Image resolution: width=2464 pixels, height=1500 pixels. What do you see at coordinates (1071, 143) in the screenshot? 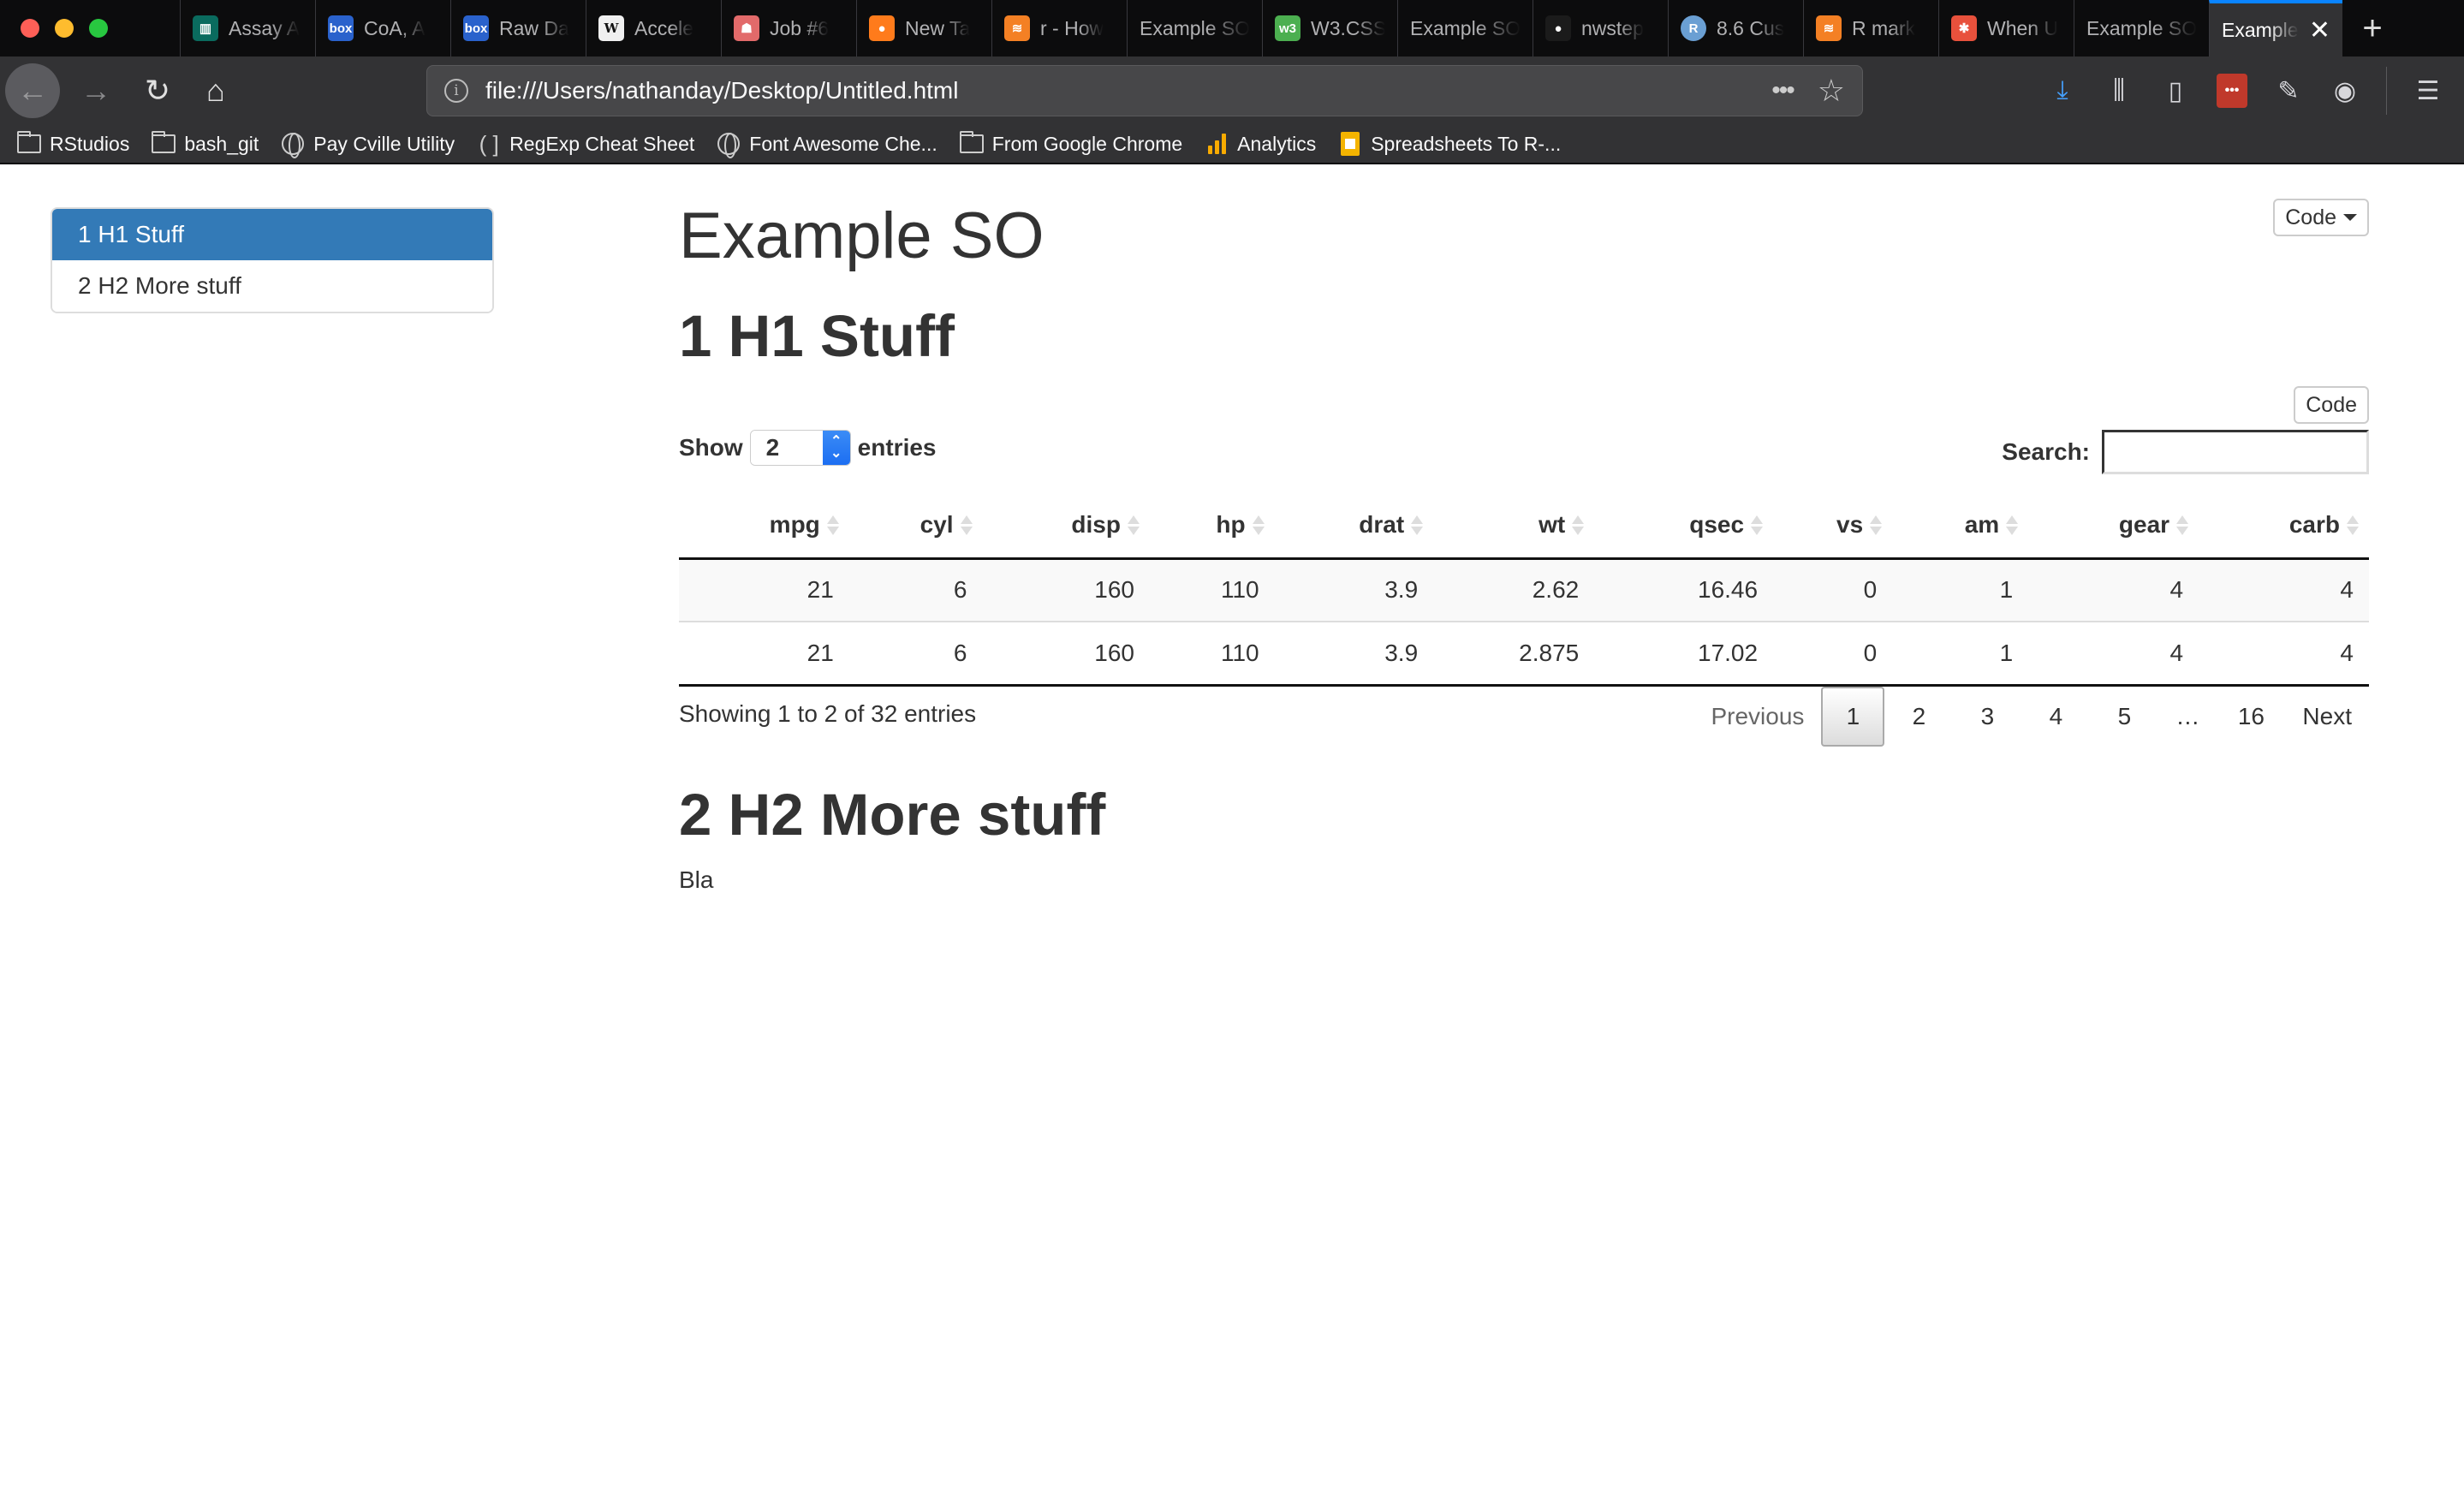
I see `bookmark-item: From Google Chrome` at bounding box center [1071, 143].